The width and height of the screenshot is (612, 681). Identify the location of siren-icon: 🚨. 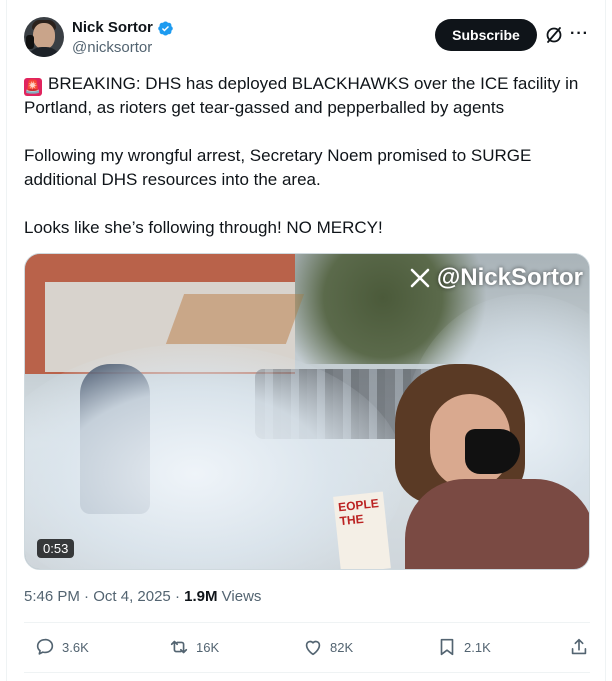
(33, 87).